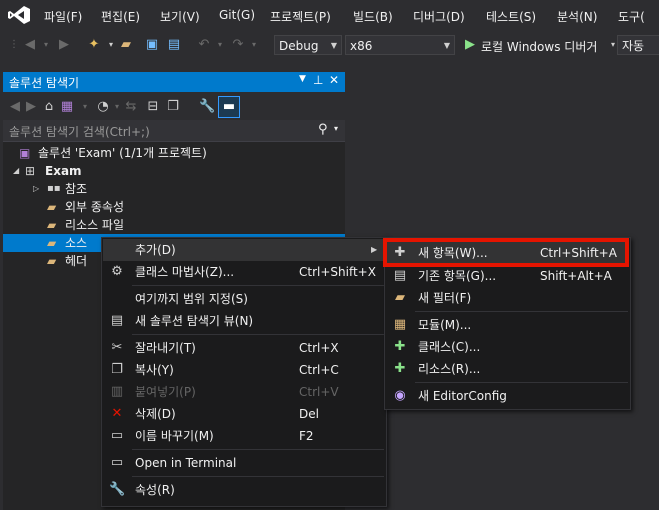 This screenshot has width=659, height=510. I want to click on save-icon: ▣, so click(152, 45).